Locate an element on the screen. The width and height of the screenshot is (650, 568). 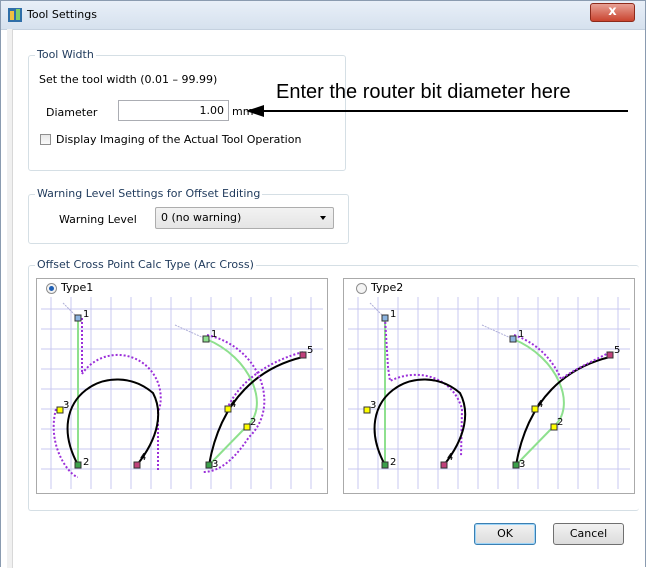
t2r-label-4: 4 is located at coordinates (540, 404).